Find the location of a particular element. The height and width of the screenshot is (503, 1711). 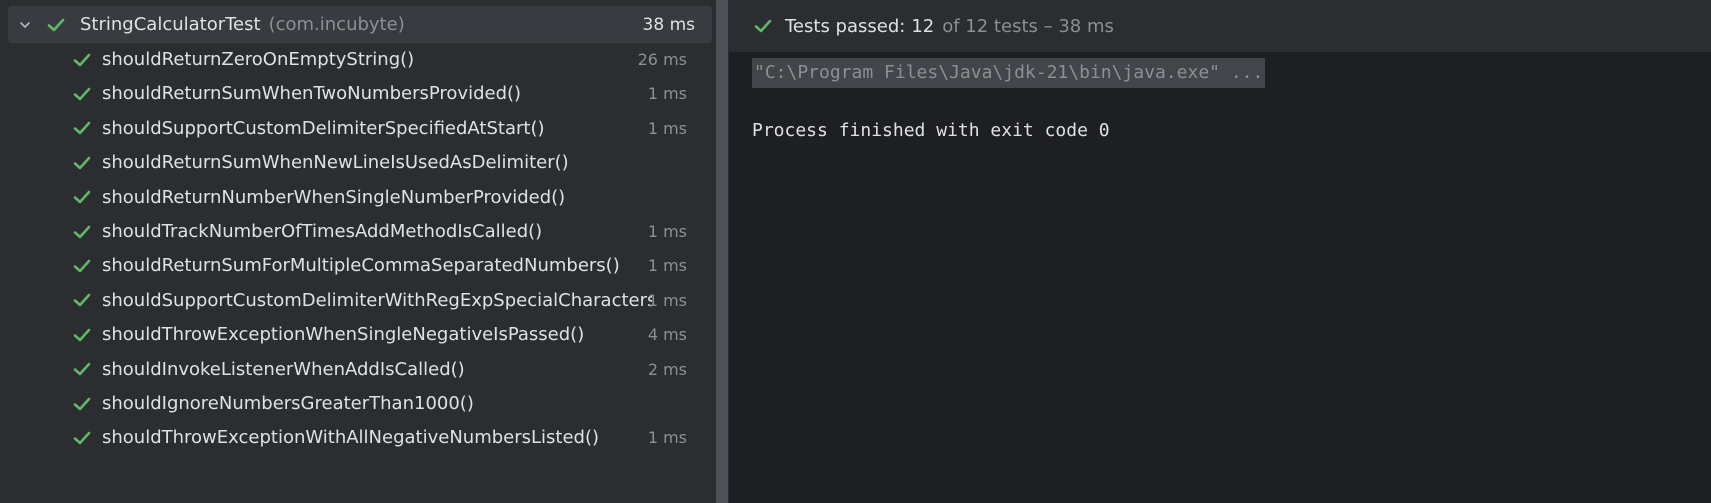

splitter-handle is located at coordinates (722, 251).